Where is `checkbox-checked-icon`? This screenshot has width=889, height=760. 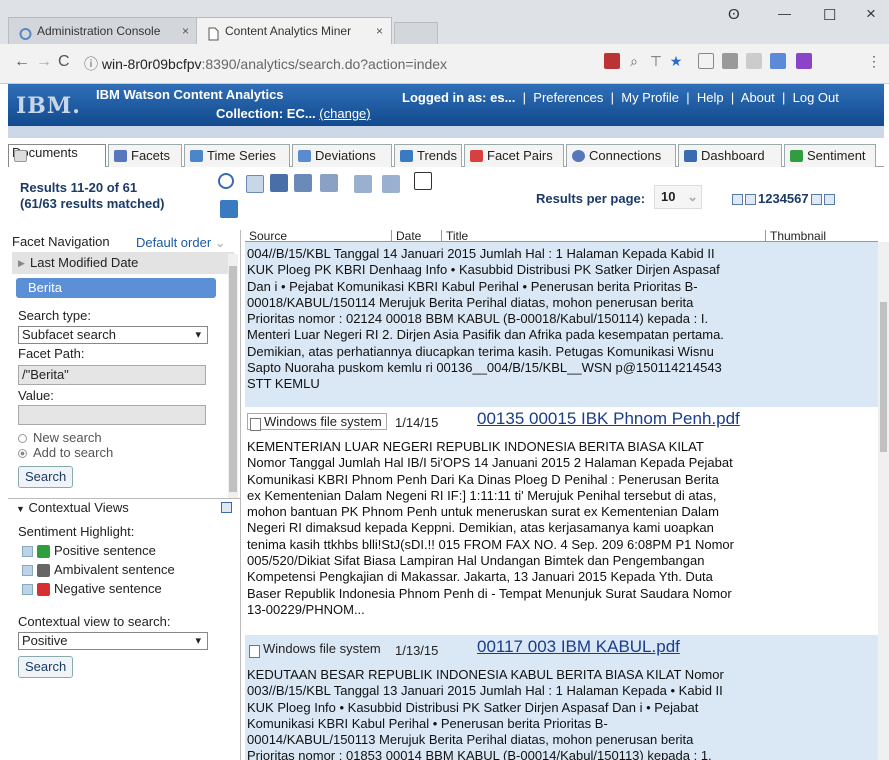
checkbox-checked-icon is located at coordinates (27, 571).